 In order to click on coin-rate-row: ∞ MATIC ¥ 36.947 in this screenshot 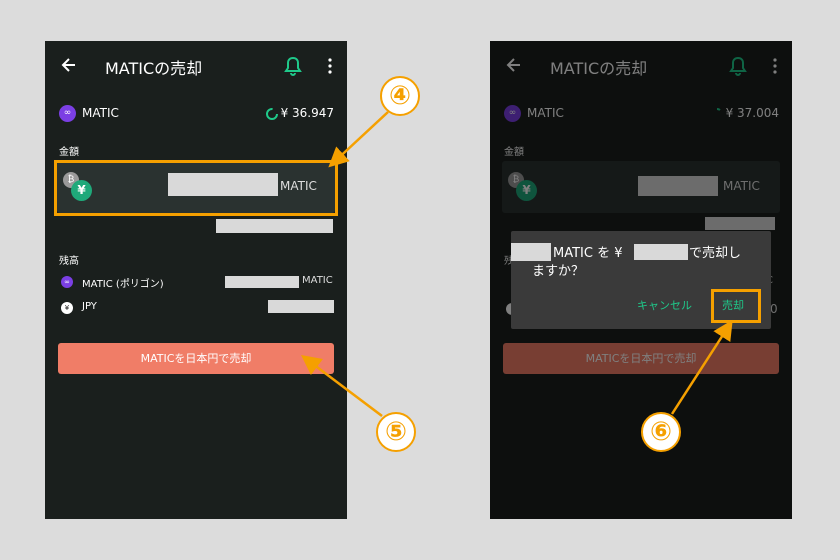, I will do `click(196, 114)`.